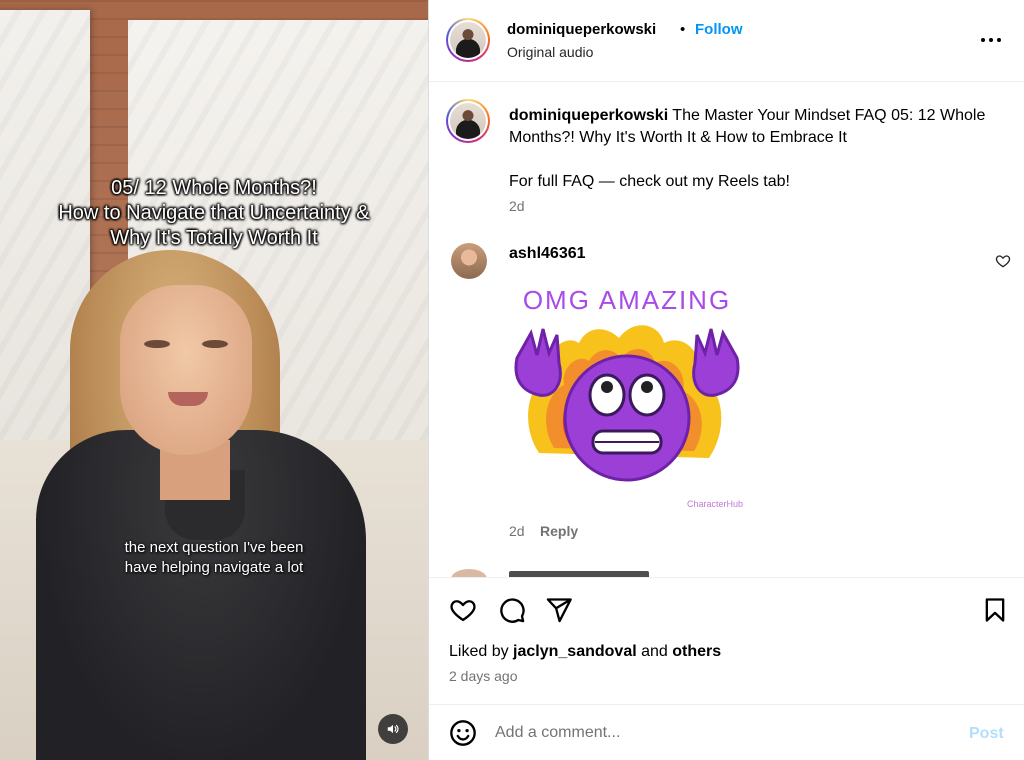 This screenshot has width=1024, height=760. What do you see at coordinates (469, 573) in the screenshot?
I see `next-commenter-avatar-partial` at bounding box center [469, 573].